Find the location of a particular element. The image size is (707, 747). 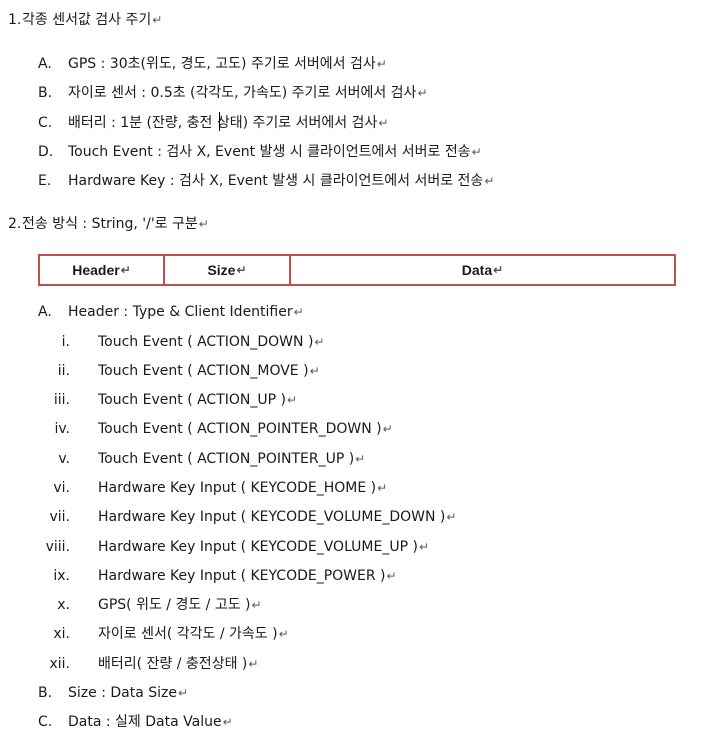

sub-label: iii. is located at coordinates (61, 400).